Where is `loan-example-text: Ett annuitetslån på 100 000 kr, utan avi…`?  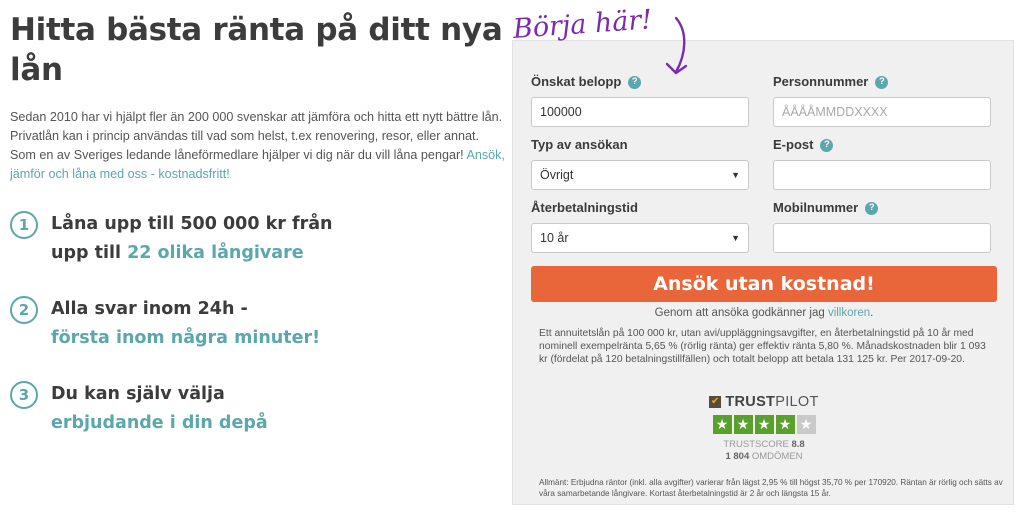
loan-example-text: Ett annuitetslån på 100 000 kr, utan avi… is located at coordinates (762, 346).